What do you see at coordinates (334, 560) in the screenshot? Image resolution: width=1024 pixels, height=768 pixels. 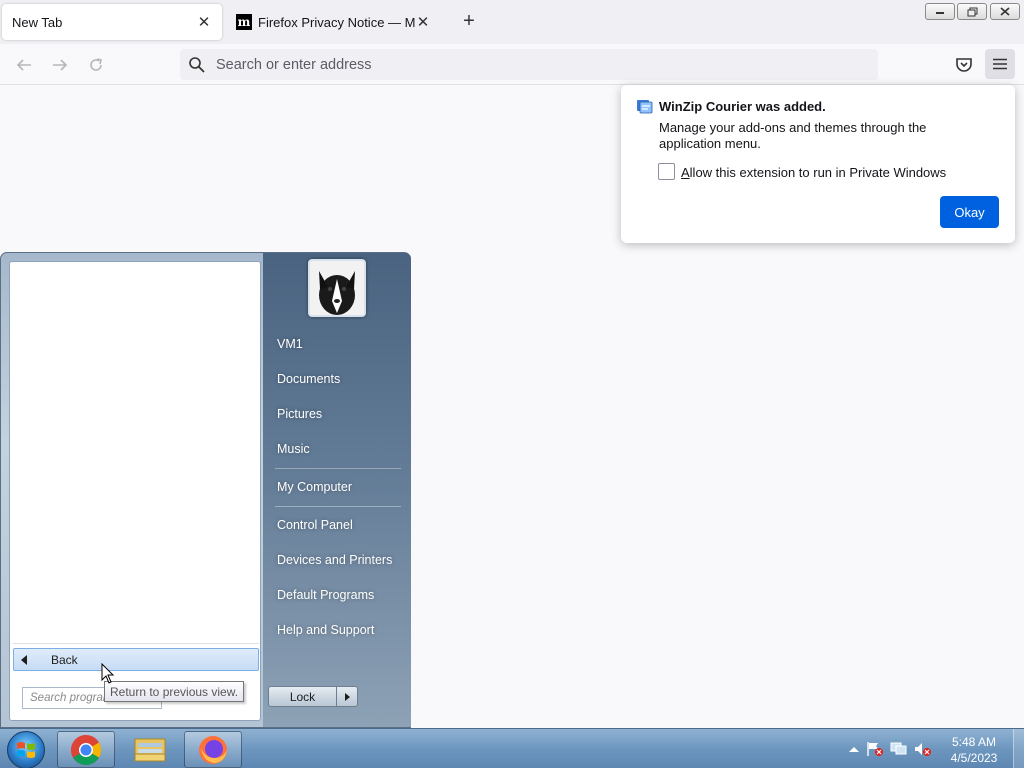 I see `start-link-devices-printers: Devices and Printers` at bounding box center [334, 560].